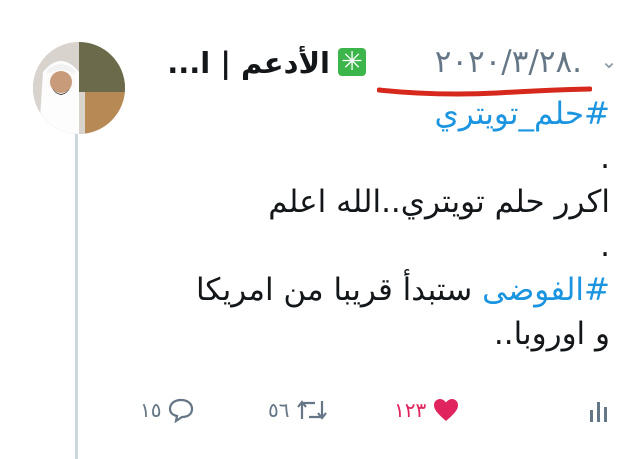  What do you see at coordinates (167, 410) in the screenshot?
I see `reply-button: ١٥` at bounding box center [167, 410].